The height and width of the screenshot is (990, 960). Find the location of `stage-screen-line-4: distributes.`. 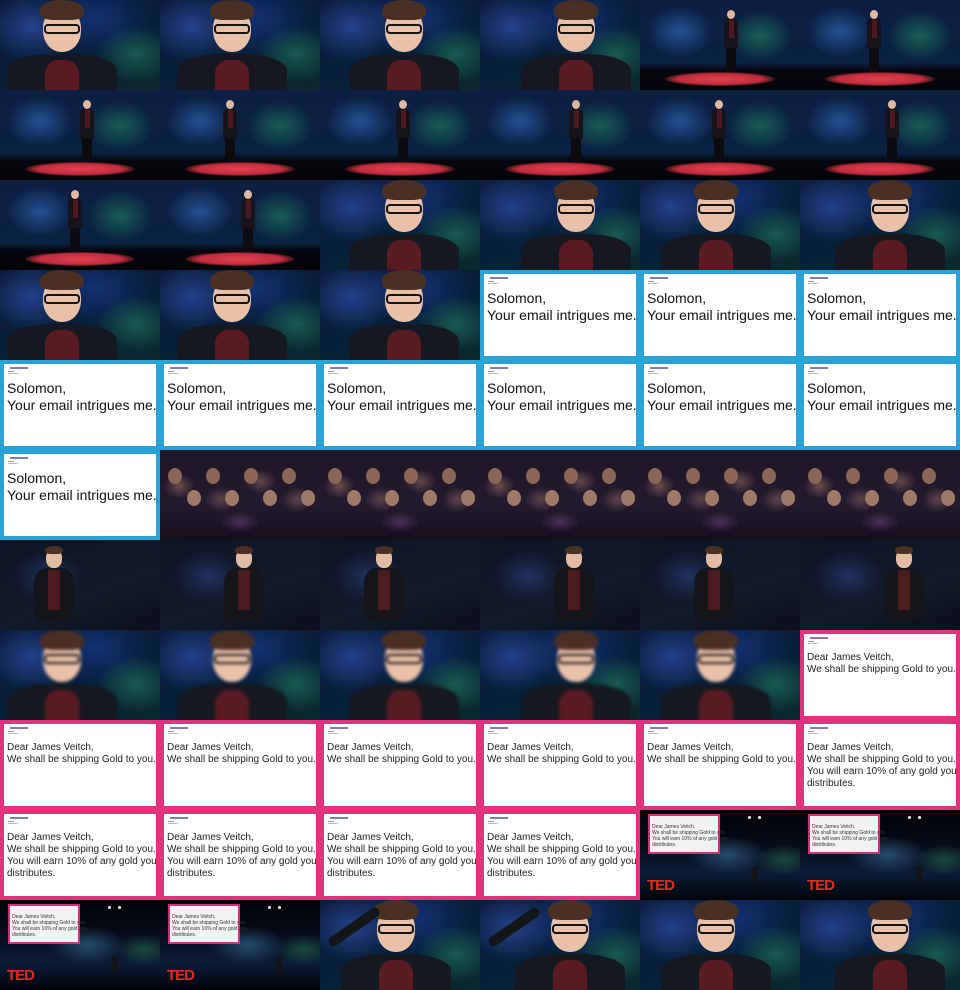

stage-screen-line-4: distributes. is located at coordinates (664, 845).